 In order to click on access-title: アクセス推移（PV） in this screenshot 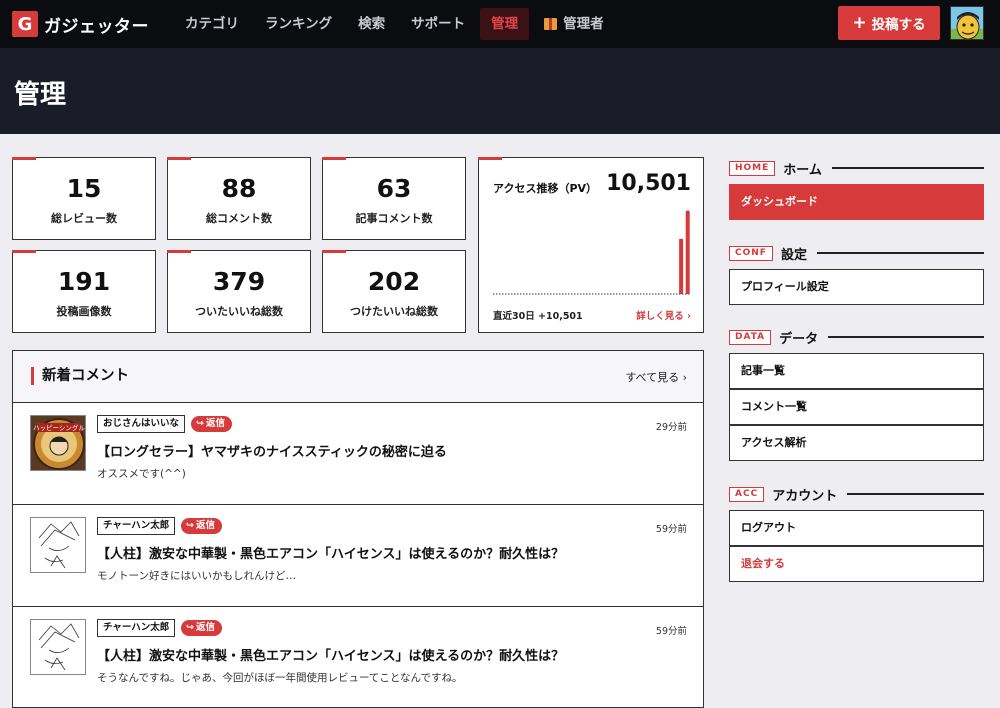, I will do `click(545, 188)`.